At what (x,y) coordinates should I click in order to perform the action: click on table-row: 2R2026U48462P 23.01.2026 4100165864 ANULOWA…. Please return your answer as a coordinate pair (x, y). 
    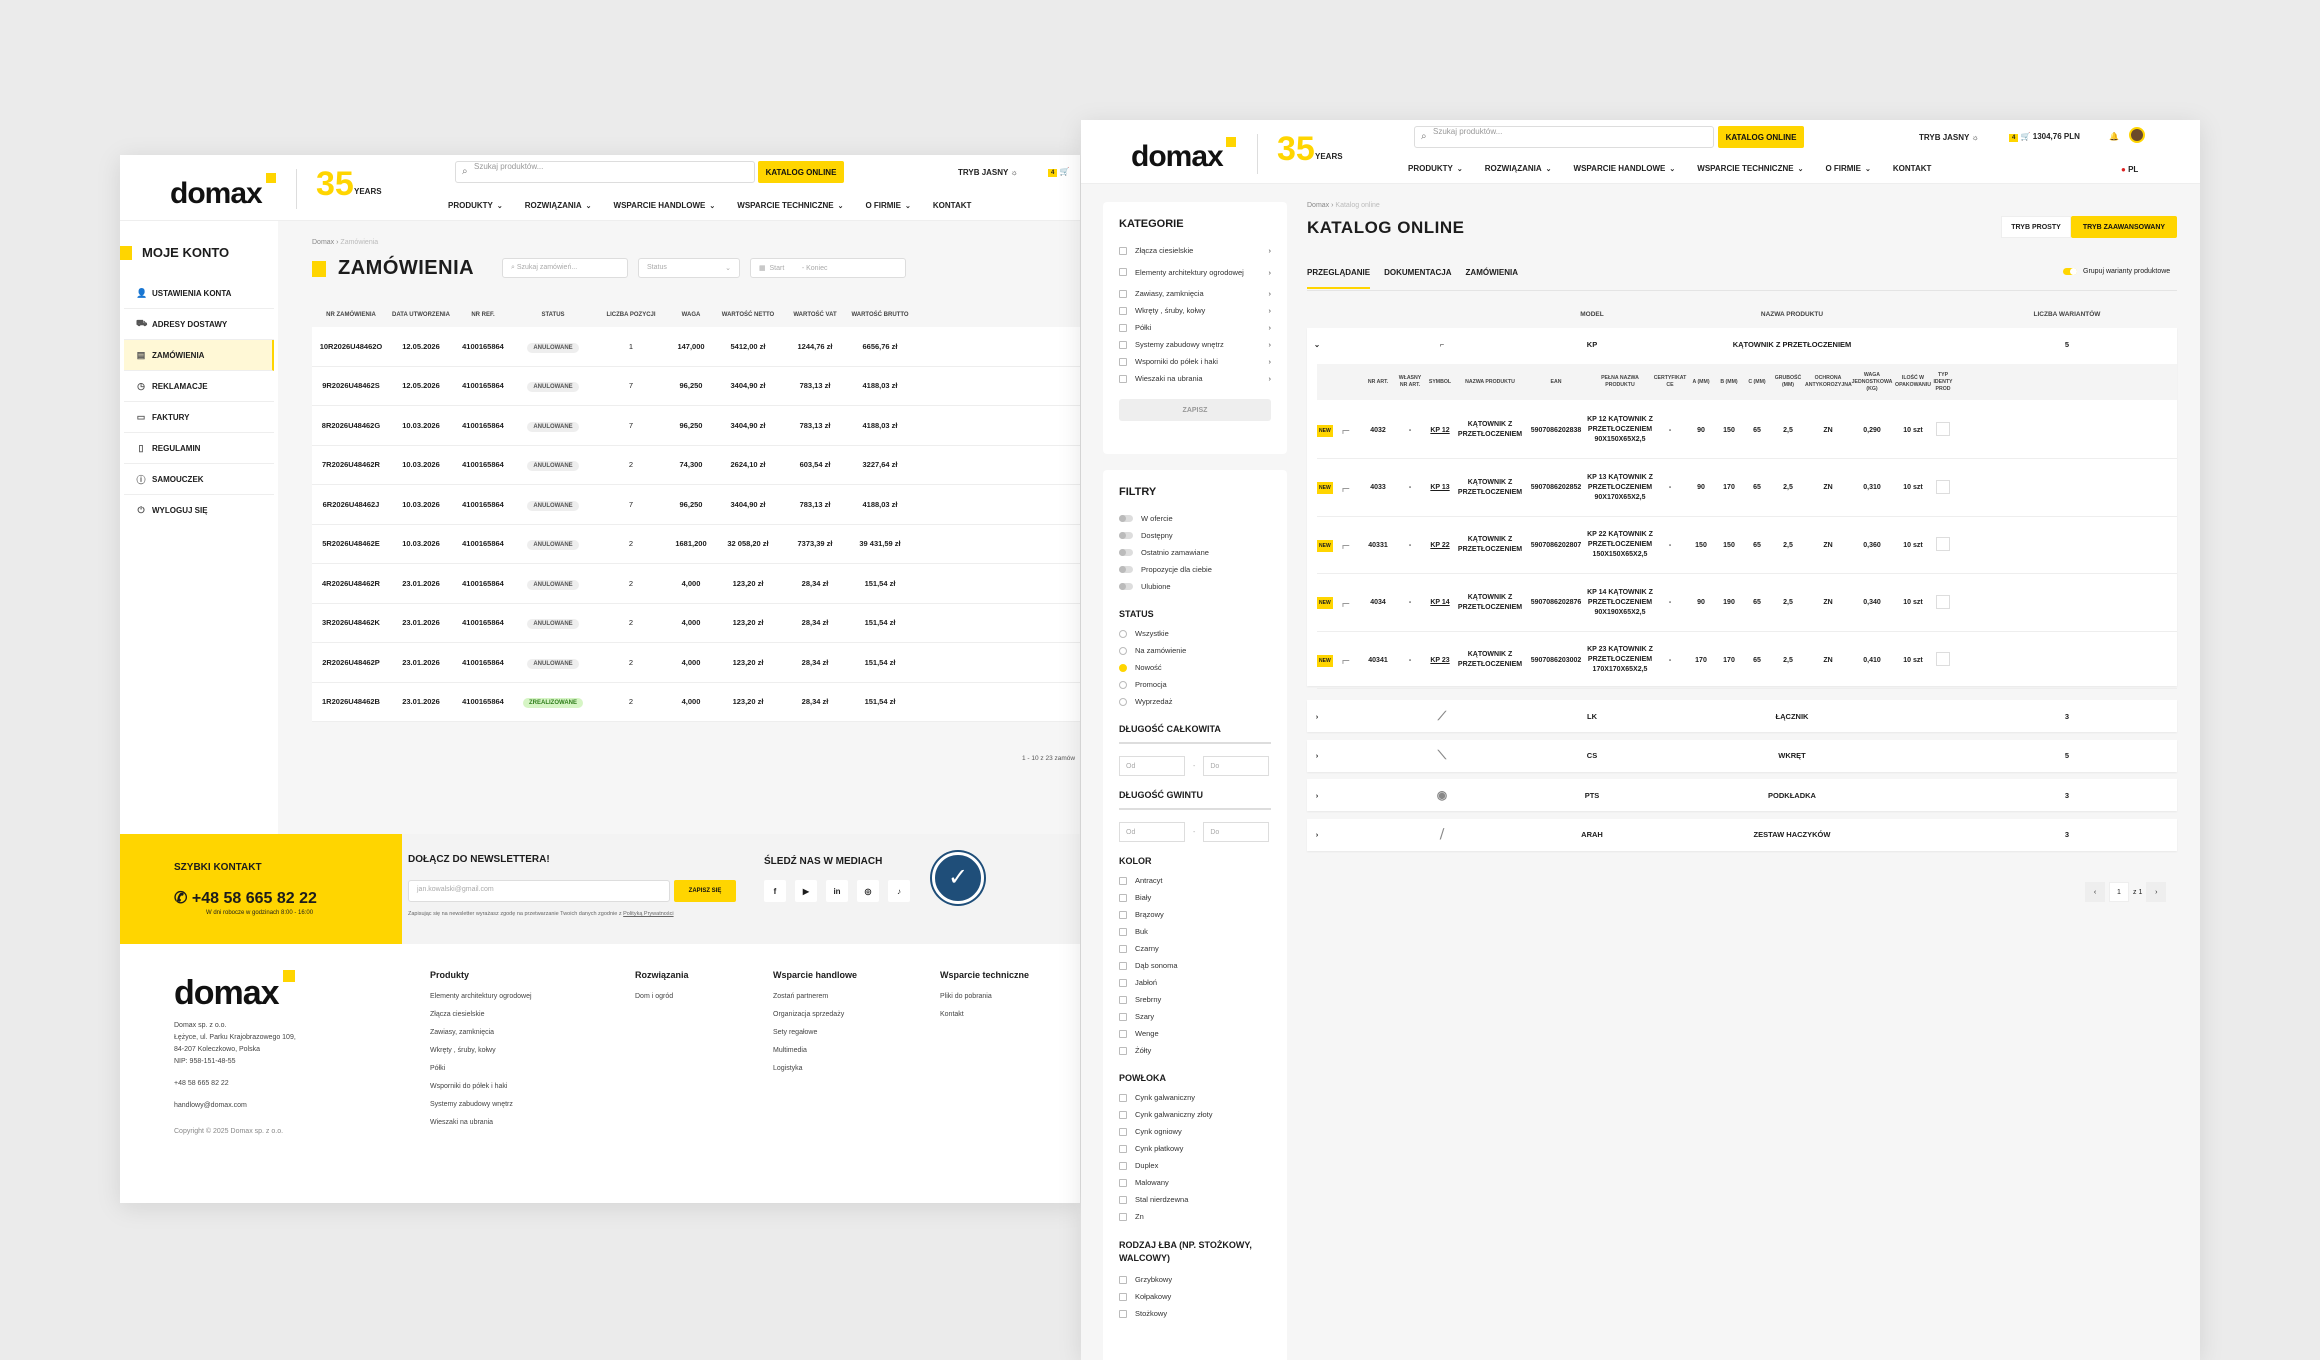
    Looking at the image, I should click on (696, 663).